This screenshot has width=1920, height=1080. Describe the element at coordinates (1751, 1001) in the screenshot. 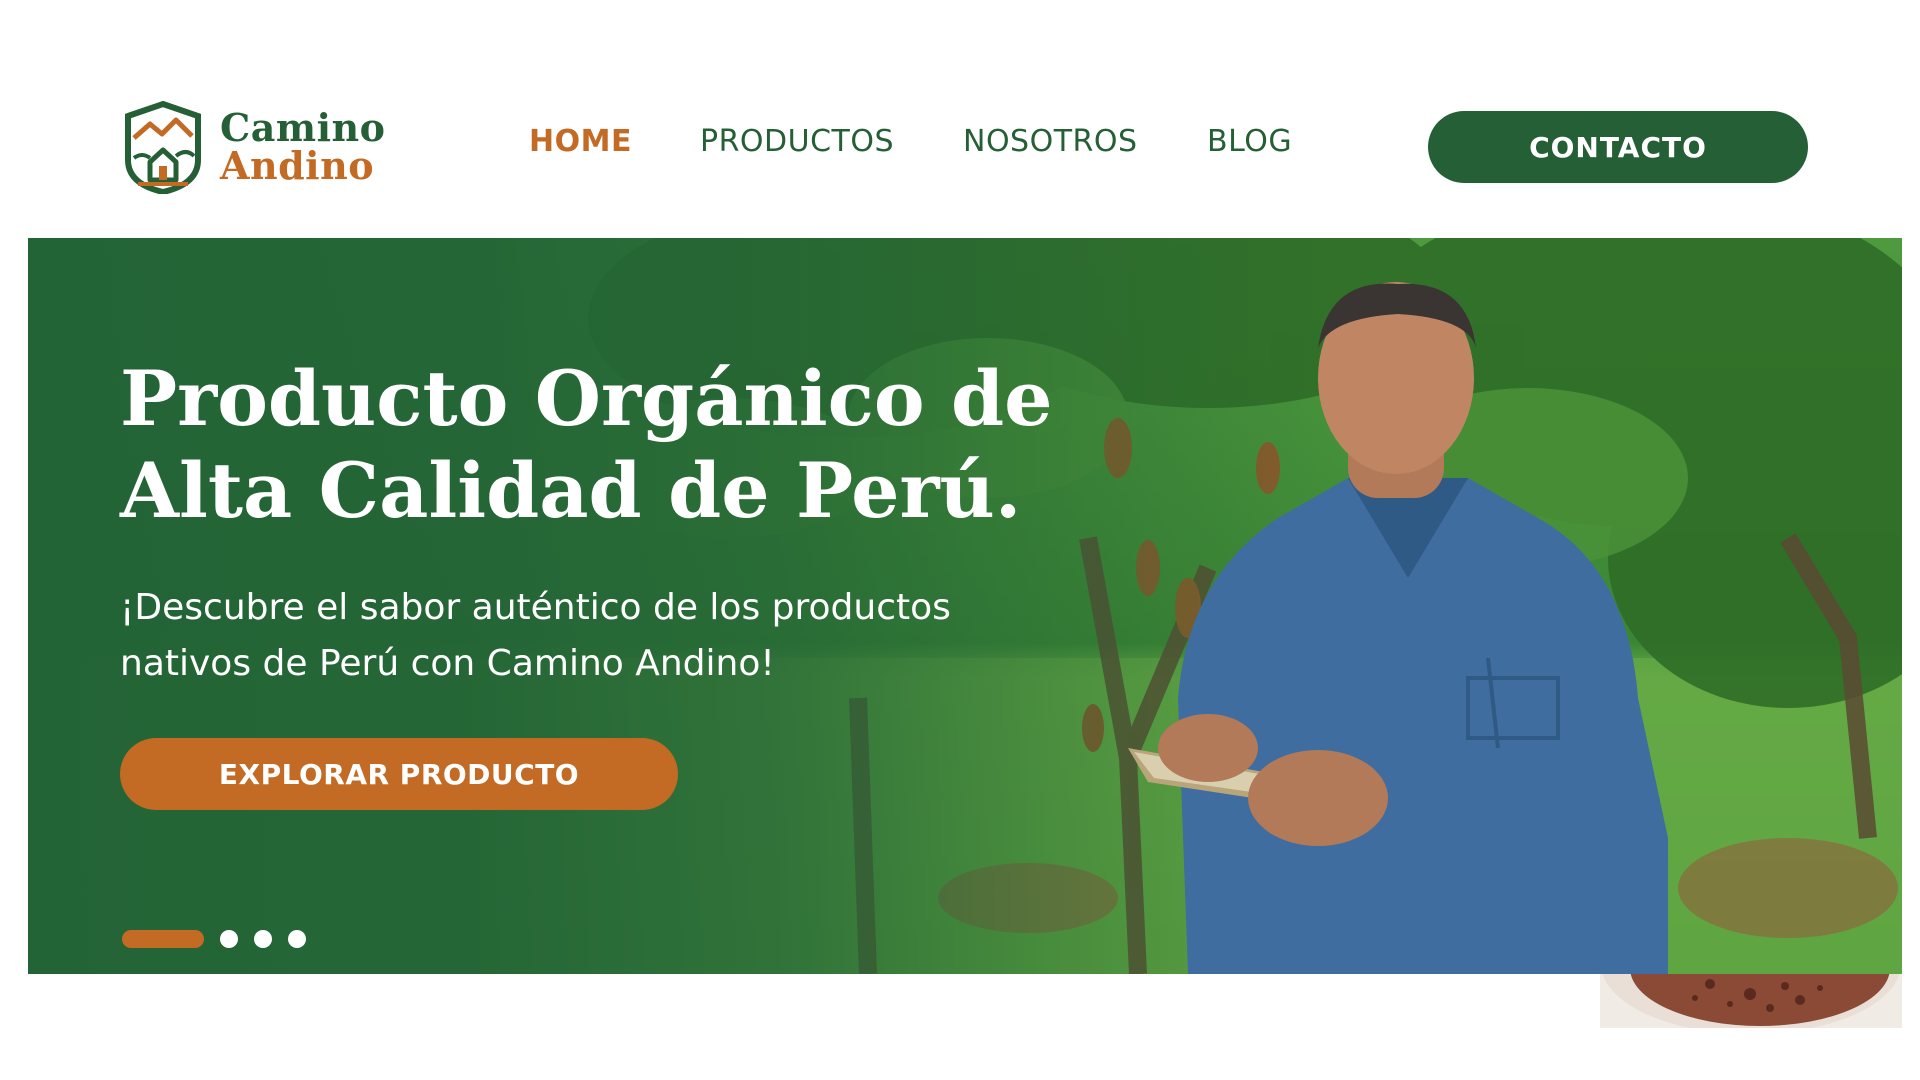

I see `cocoa-drink-photo` at that location.